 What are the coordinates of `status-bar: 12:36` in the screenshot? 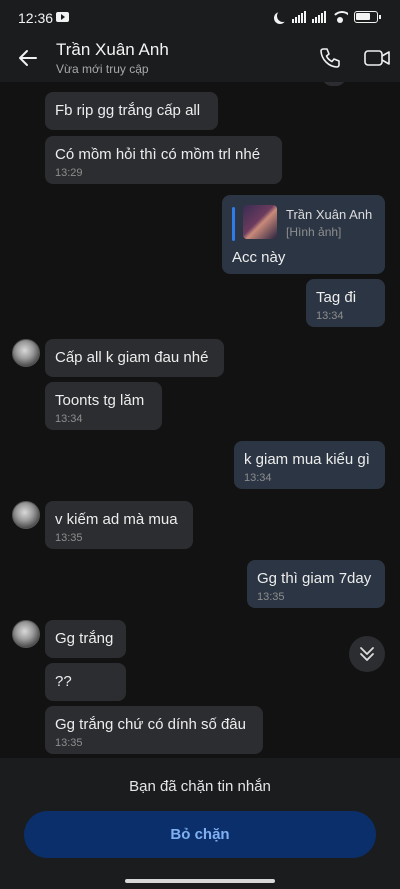 It's located at (200, 17).